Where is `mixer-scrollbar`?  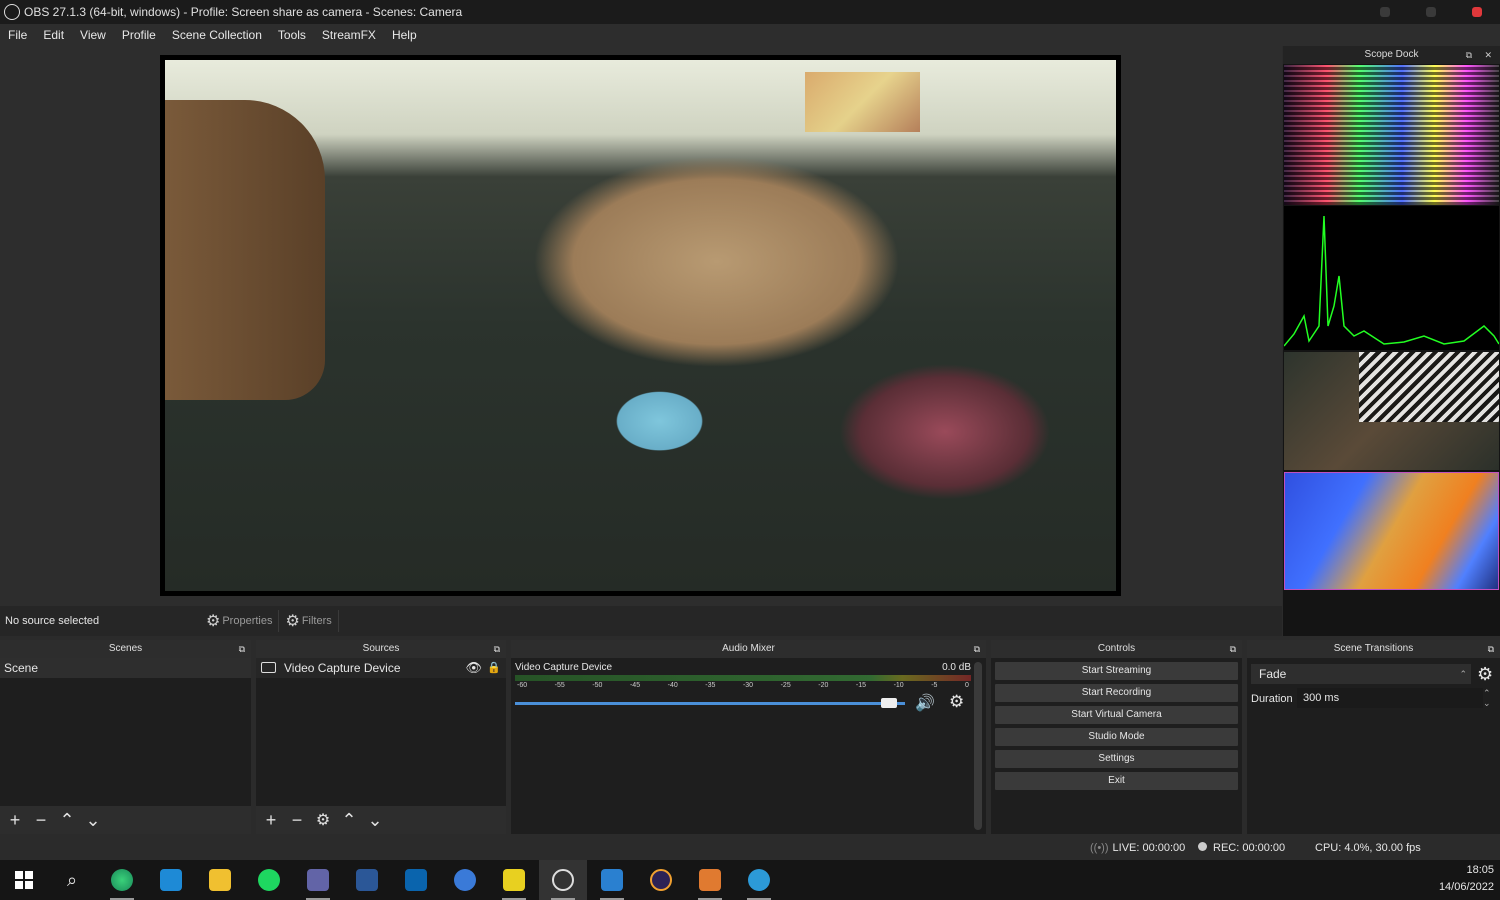 mixer-scrollbar is located at coordinates (978, 746).